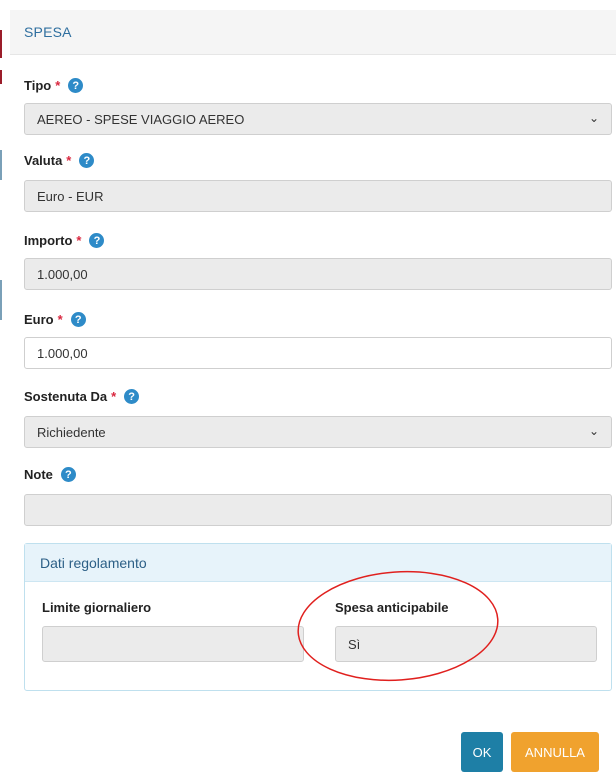  What do you see at coordinates (555, 752) in the screenshot?
I see `cancel-button: ANNULLA` at bounding box center [555, 752].